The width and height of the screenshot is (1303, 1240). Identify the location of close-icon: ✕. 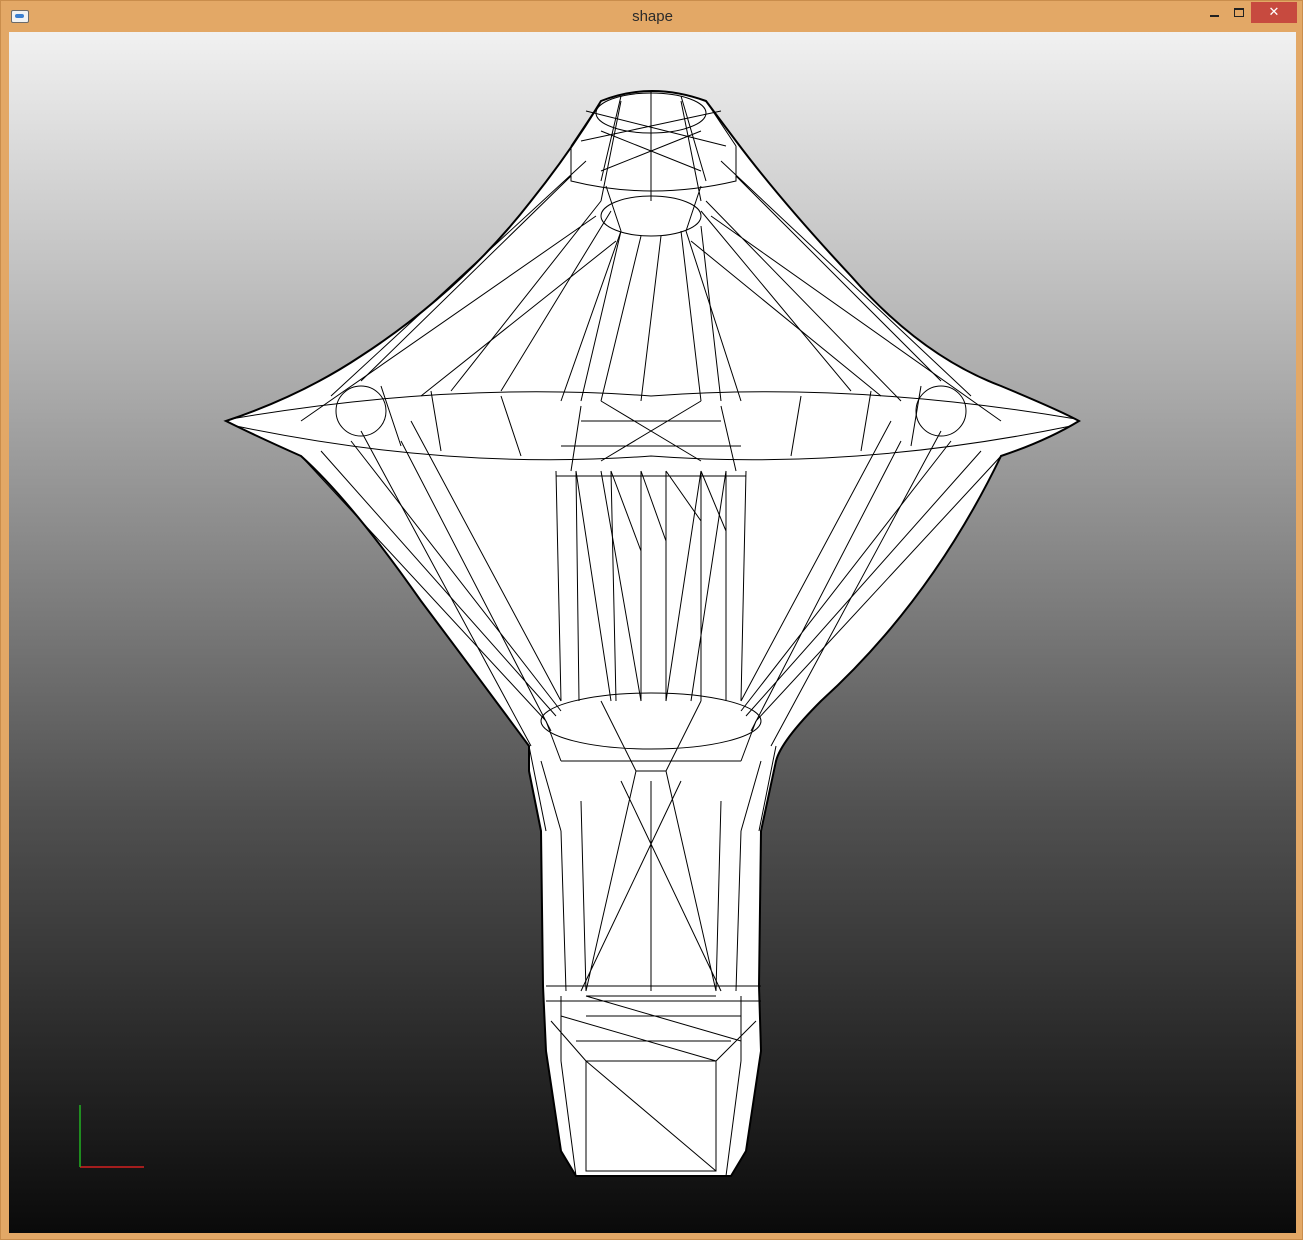
(1274, 12).